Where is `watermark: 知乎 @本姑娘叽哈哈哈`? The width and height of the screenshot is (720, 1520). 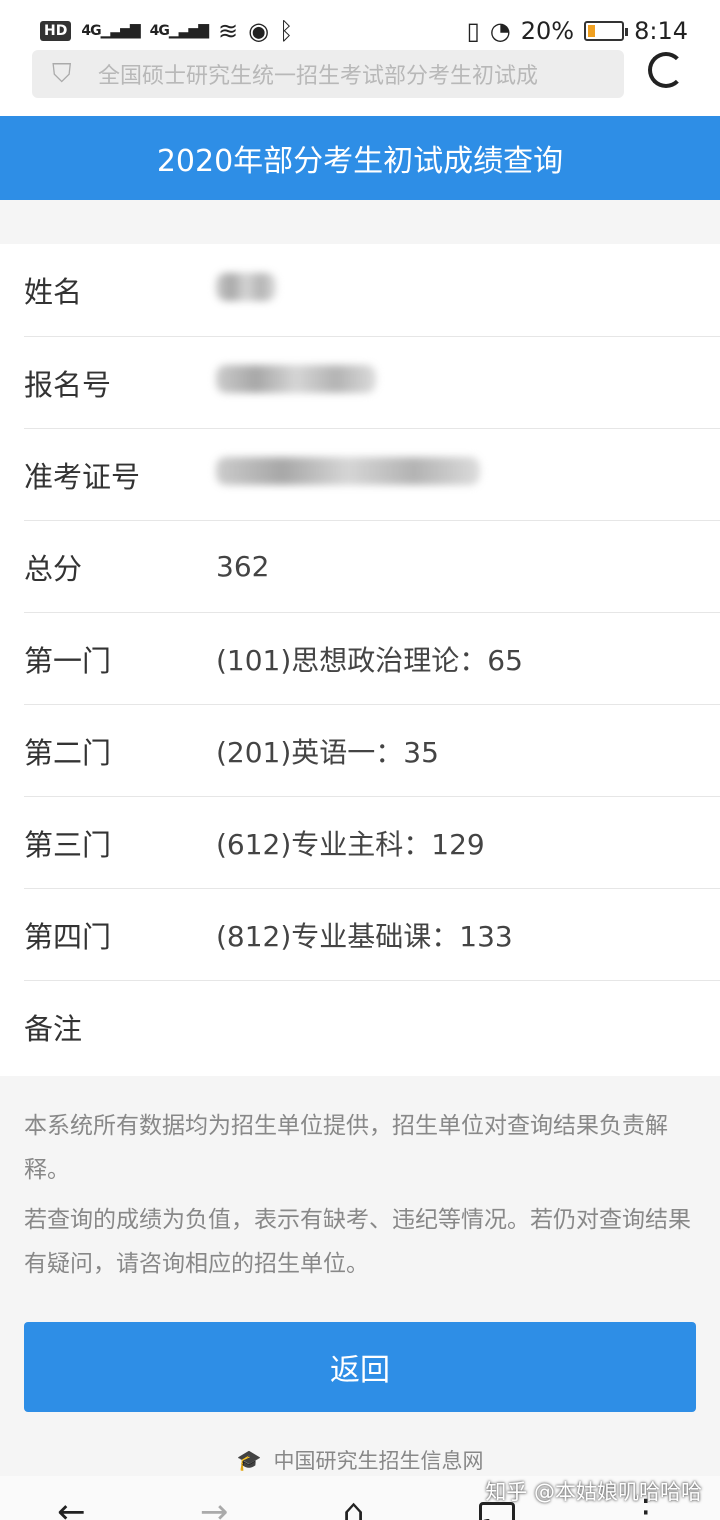
watermark: 知乎 @本姑娘叽哈哈哈 is located at coordinates (593, 1492).